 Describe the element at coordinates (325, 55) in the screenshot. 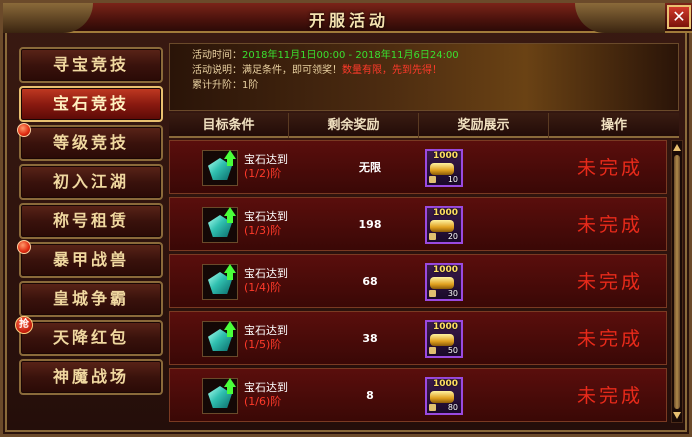

I see `activity-time: 活动时间：2018年11月1日00:00 - 2018年11月6日24:00` at that location.